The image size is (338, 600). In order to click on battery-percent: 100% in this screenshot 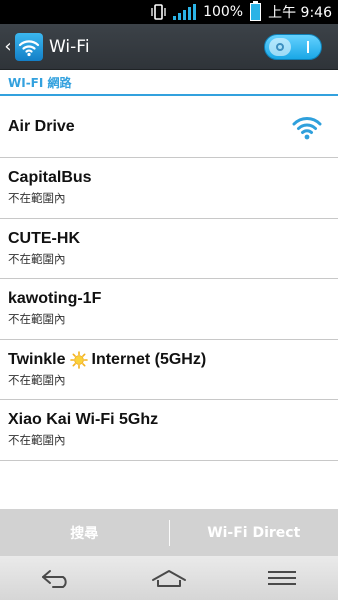, I will do `click(223, 12)`.